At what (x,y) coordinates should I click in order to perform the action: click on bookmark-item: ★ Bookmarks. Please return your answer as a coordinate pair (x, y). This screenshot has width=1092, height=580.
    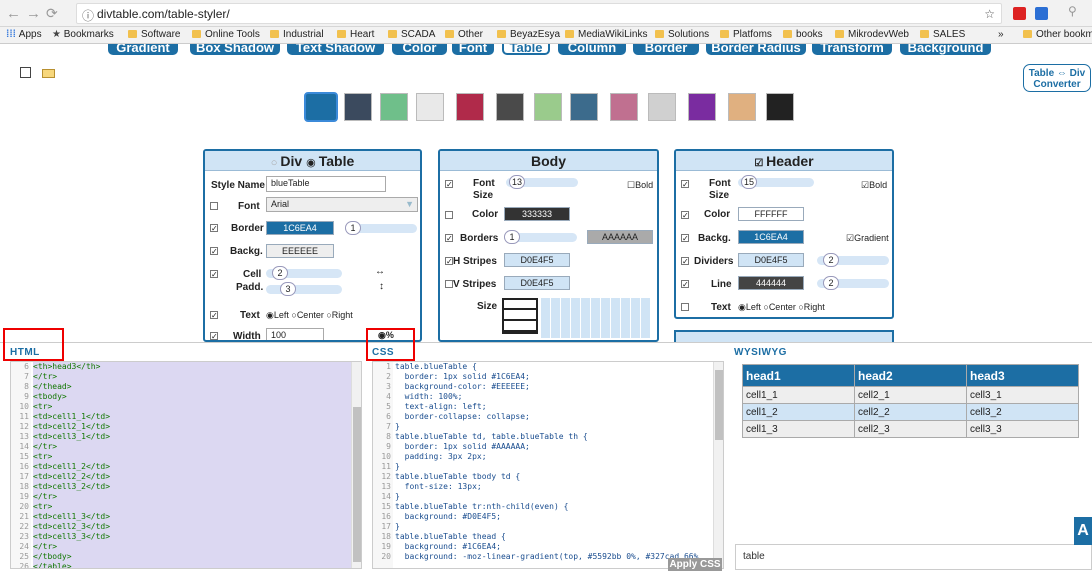
    Looking at the image, I should click on (83, 34).